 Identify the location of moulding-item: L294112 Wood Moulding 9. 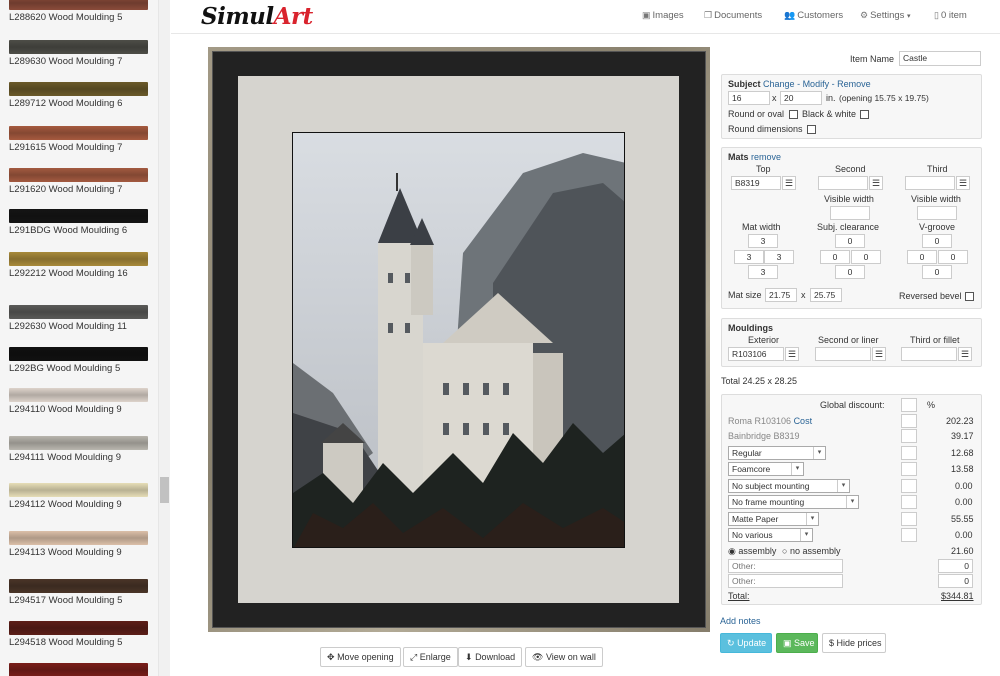
(78, 496).